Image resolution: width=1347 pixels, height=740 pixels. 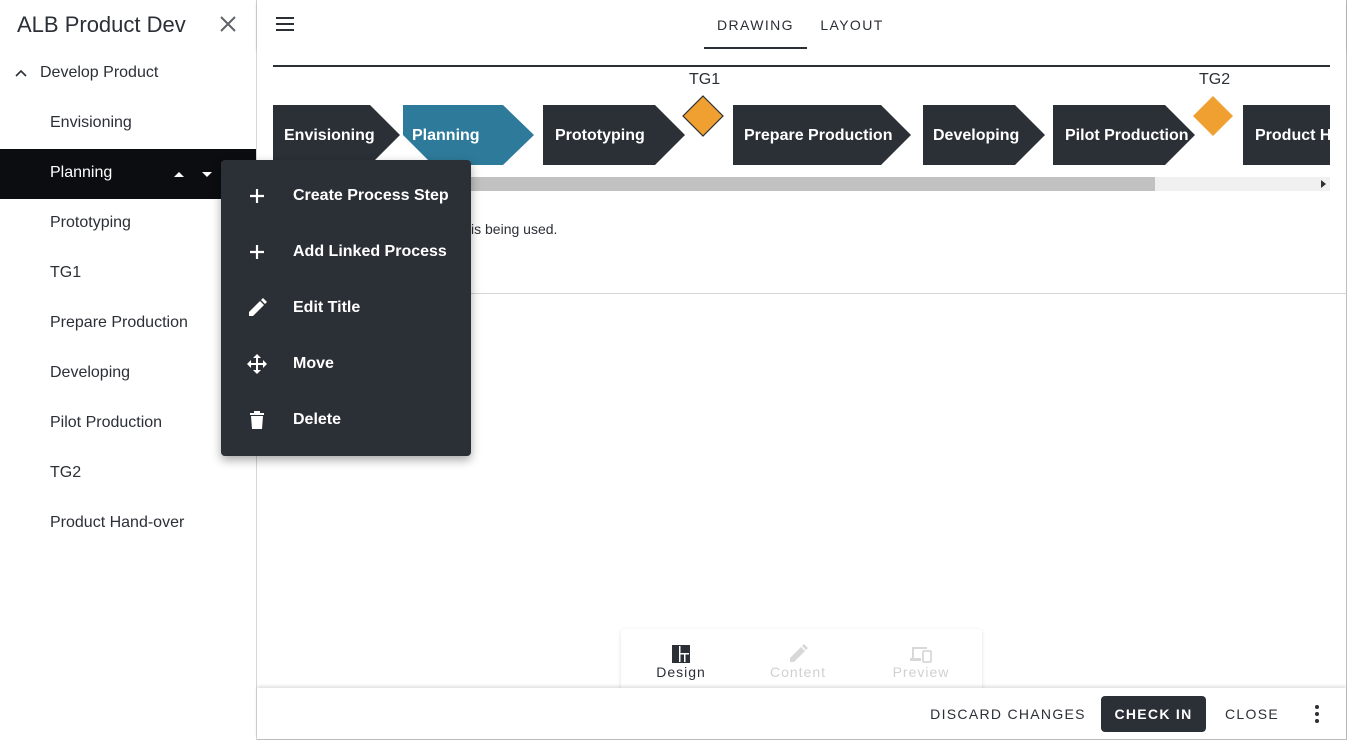 I want to click on sidebar-item-label: Planning, so click(x=81, y=172).